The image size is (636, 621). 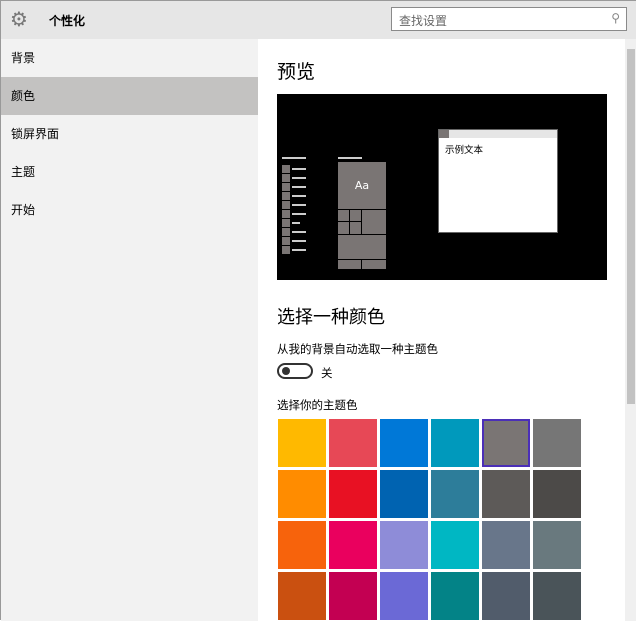 What do you see at coordinates (129, 172) in the screenshot?
I see `sidebar-item-themes: 主题` at bounding box center [129, 172].